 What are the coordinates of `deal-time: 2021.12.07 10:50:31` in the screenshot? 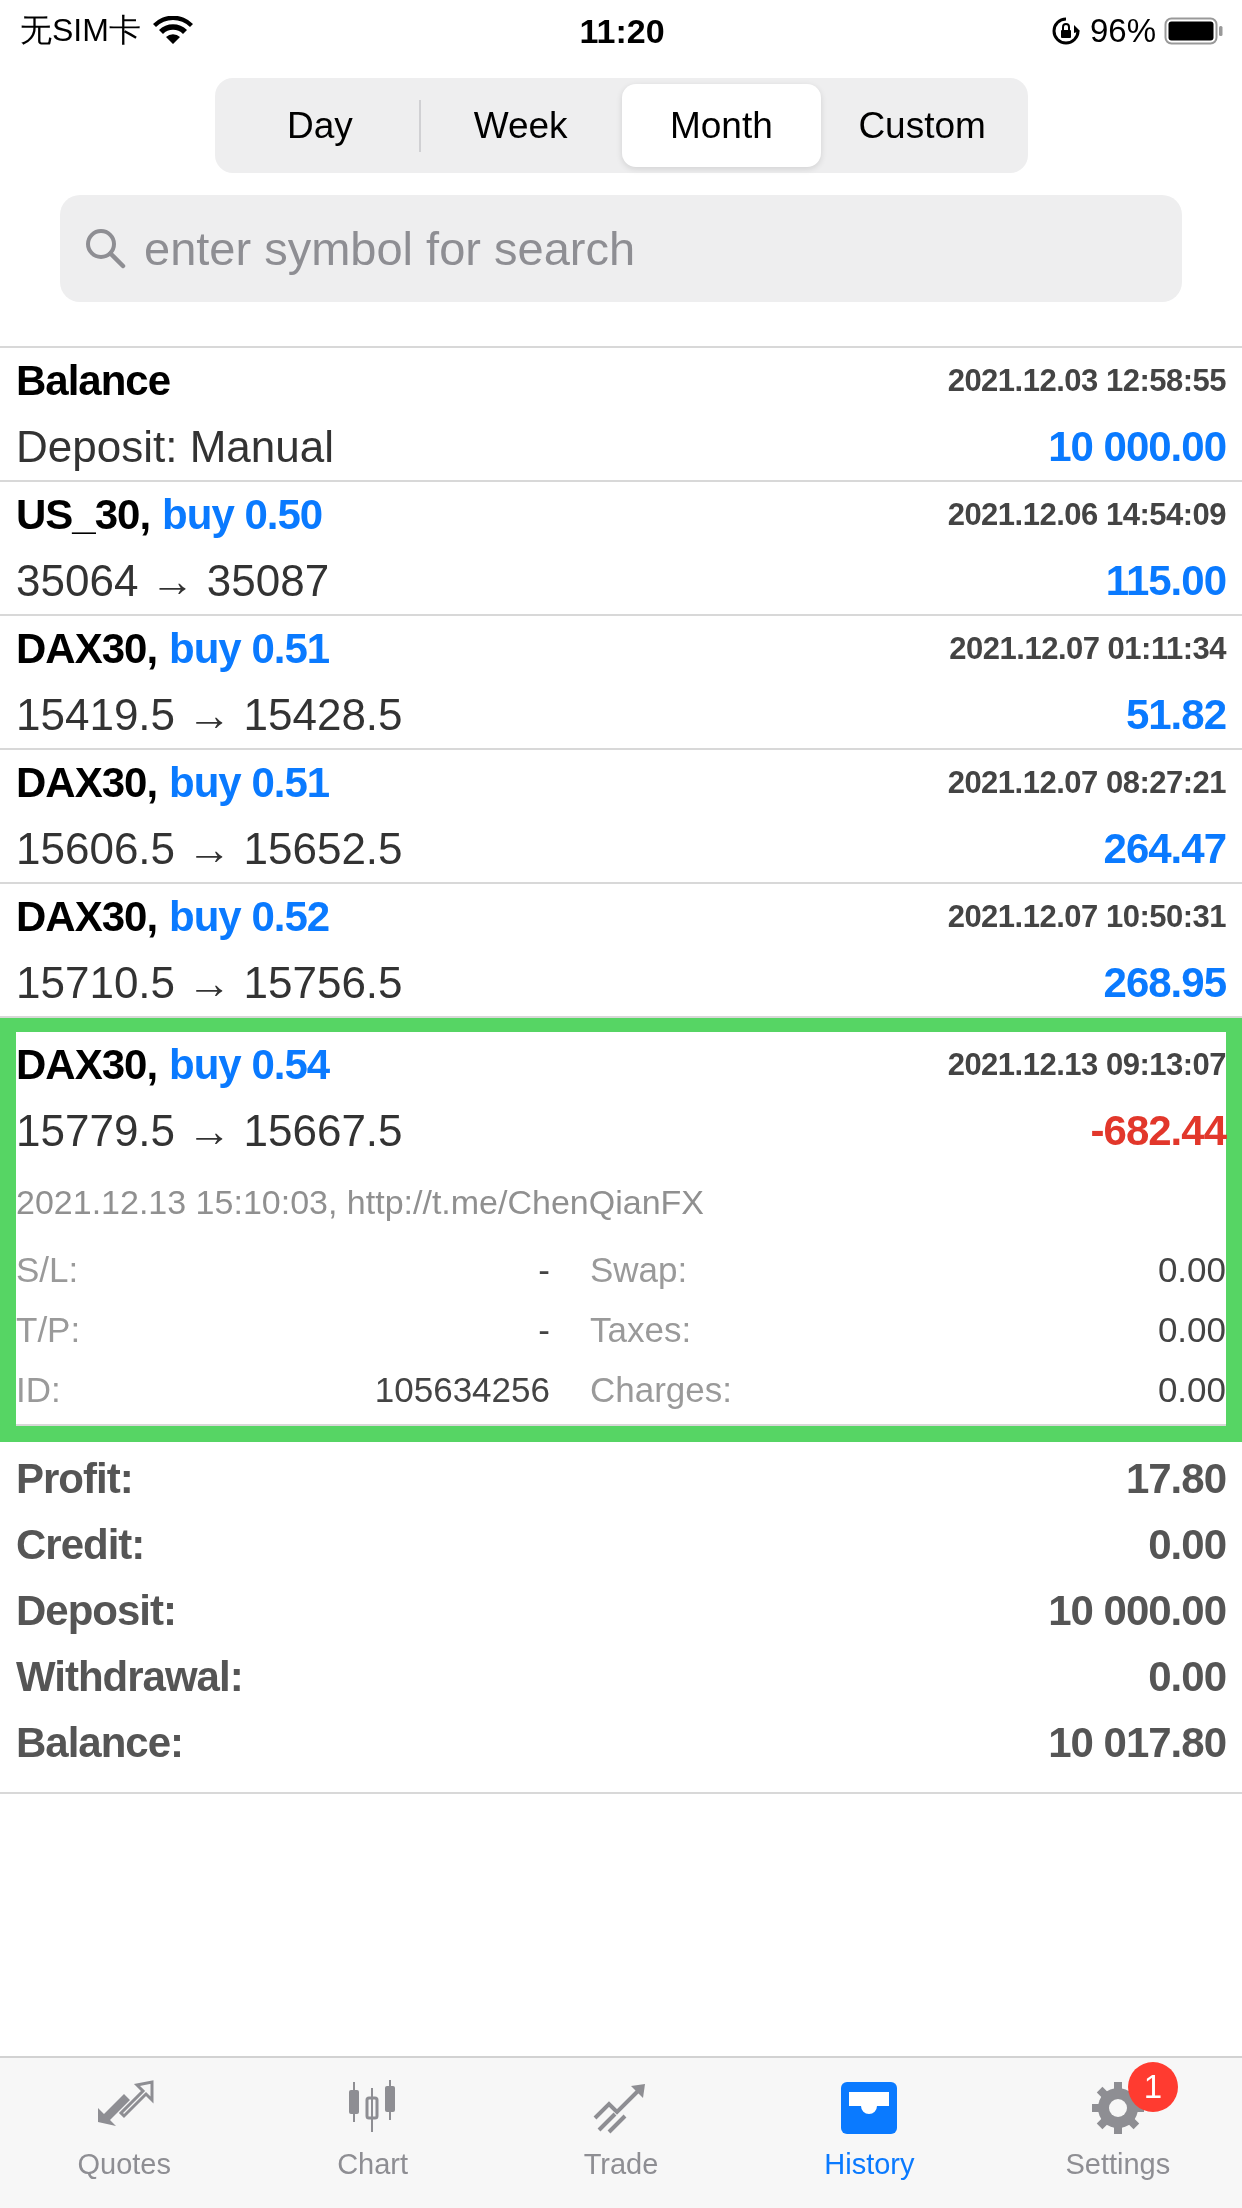 It's located at (1086, 917).